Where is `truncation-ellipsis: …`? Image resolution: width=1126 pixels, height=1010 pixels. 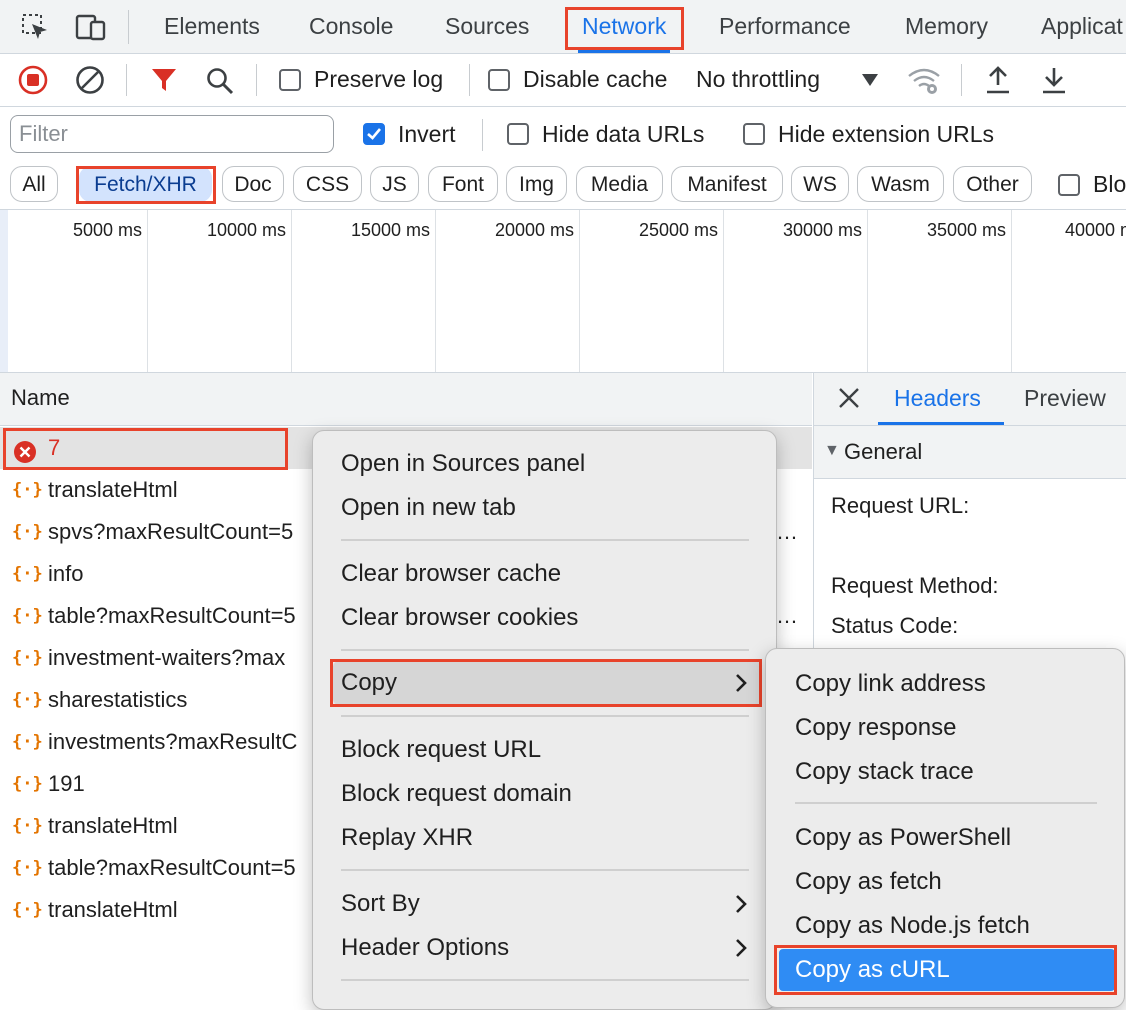
truncation-ellipsis: … is located at coordinates (787, 531).